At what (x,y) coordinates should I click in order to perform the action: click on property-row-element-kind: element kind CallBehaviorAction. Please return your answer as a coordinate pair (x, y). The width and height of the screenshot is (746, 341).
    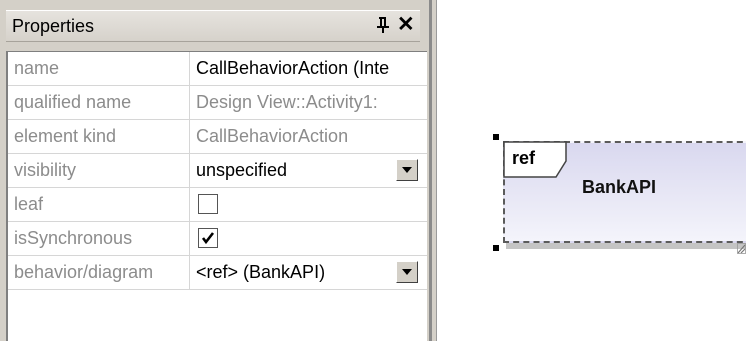
    Looking at the image, I should click on (217, 137).